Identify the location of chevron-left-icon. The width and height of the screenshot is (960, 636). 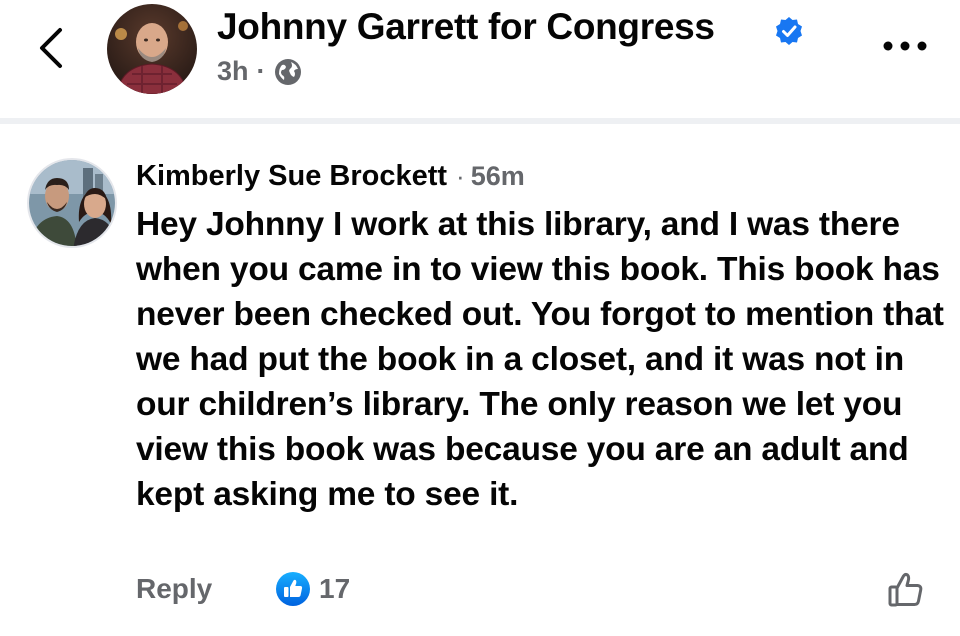
(51, 48).